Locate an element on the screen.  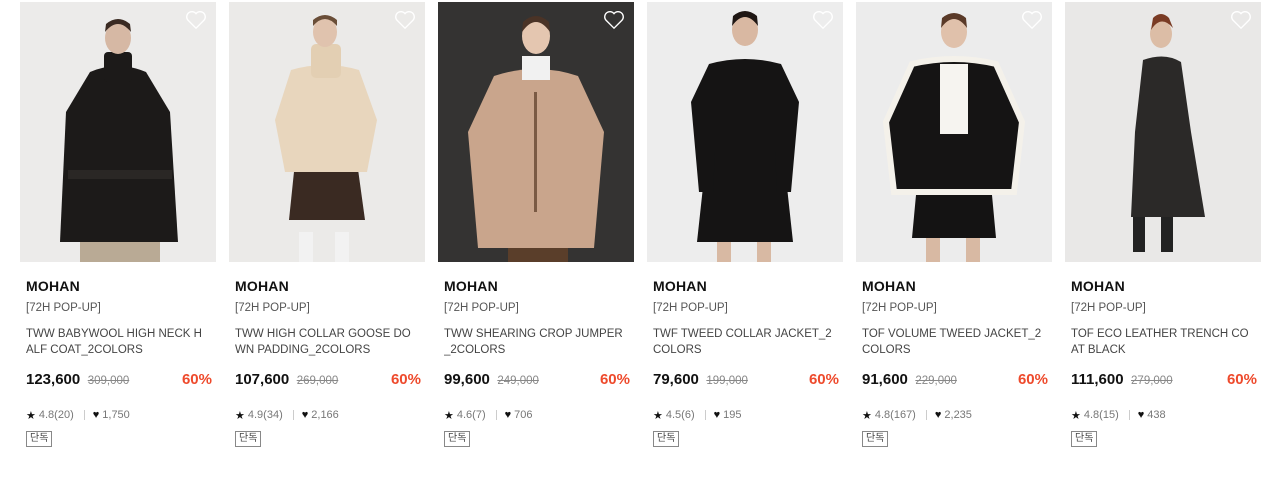
like-count: 706 is located at coordinates (523, 415).